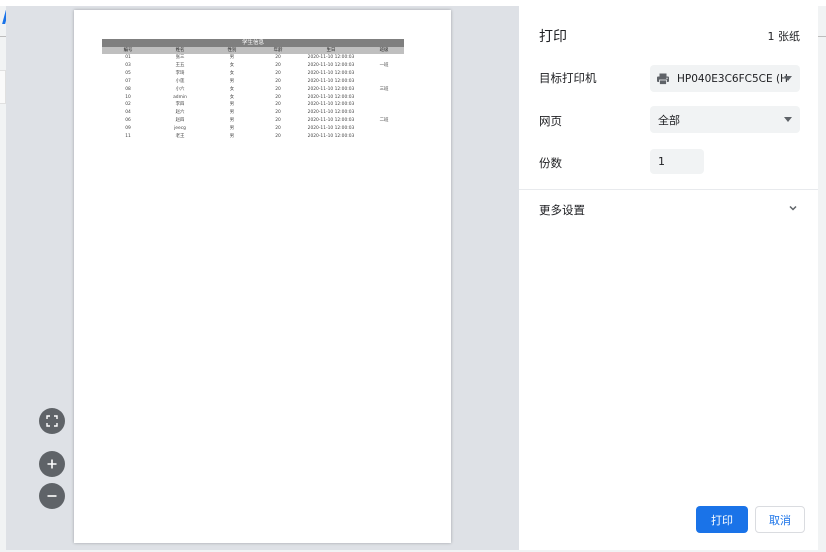 This screenshot has height=552, width=826. Describe the element at coordinates (180, 113) in the screenshot. I see `table-cell: 赵六` at that location.